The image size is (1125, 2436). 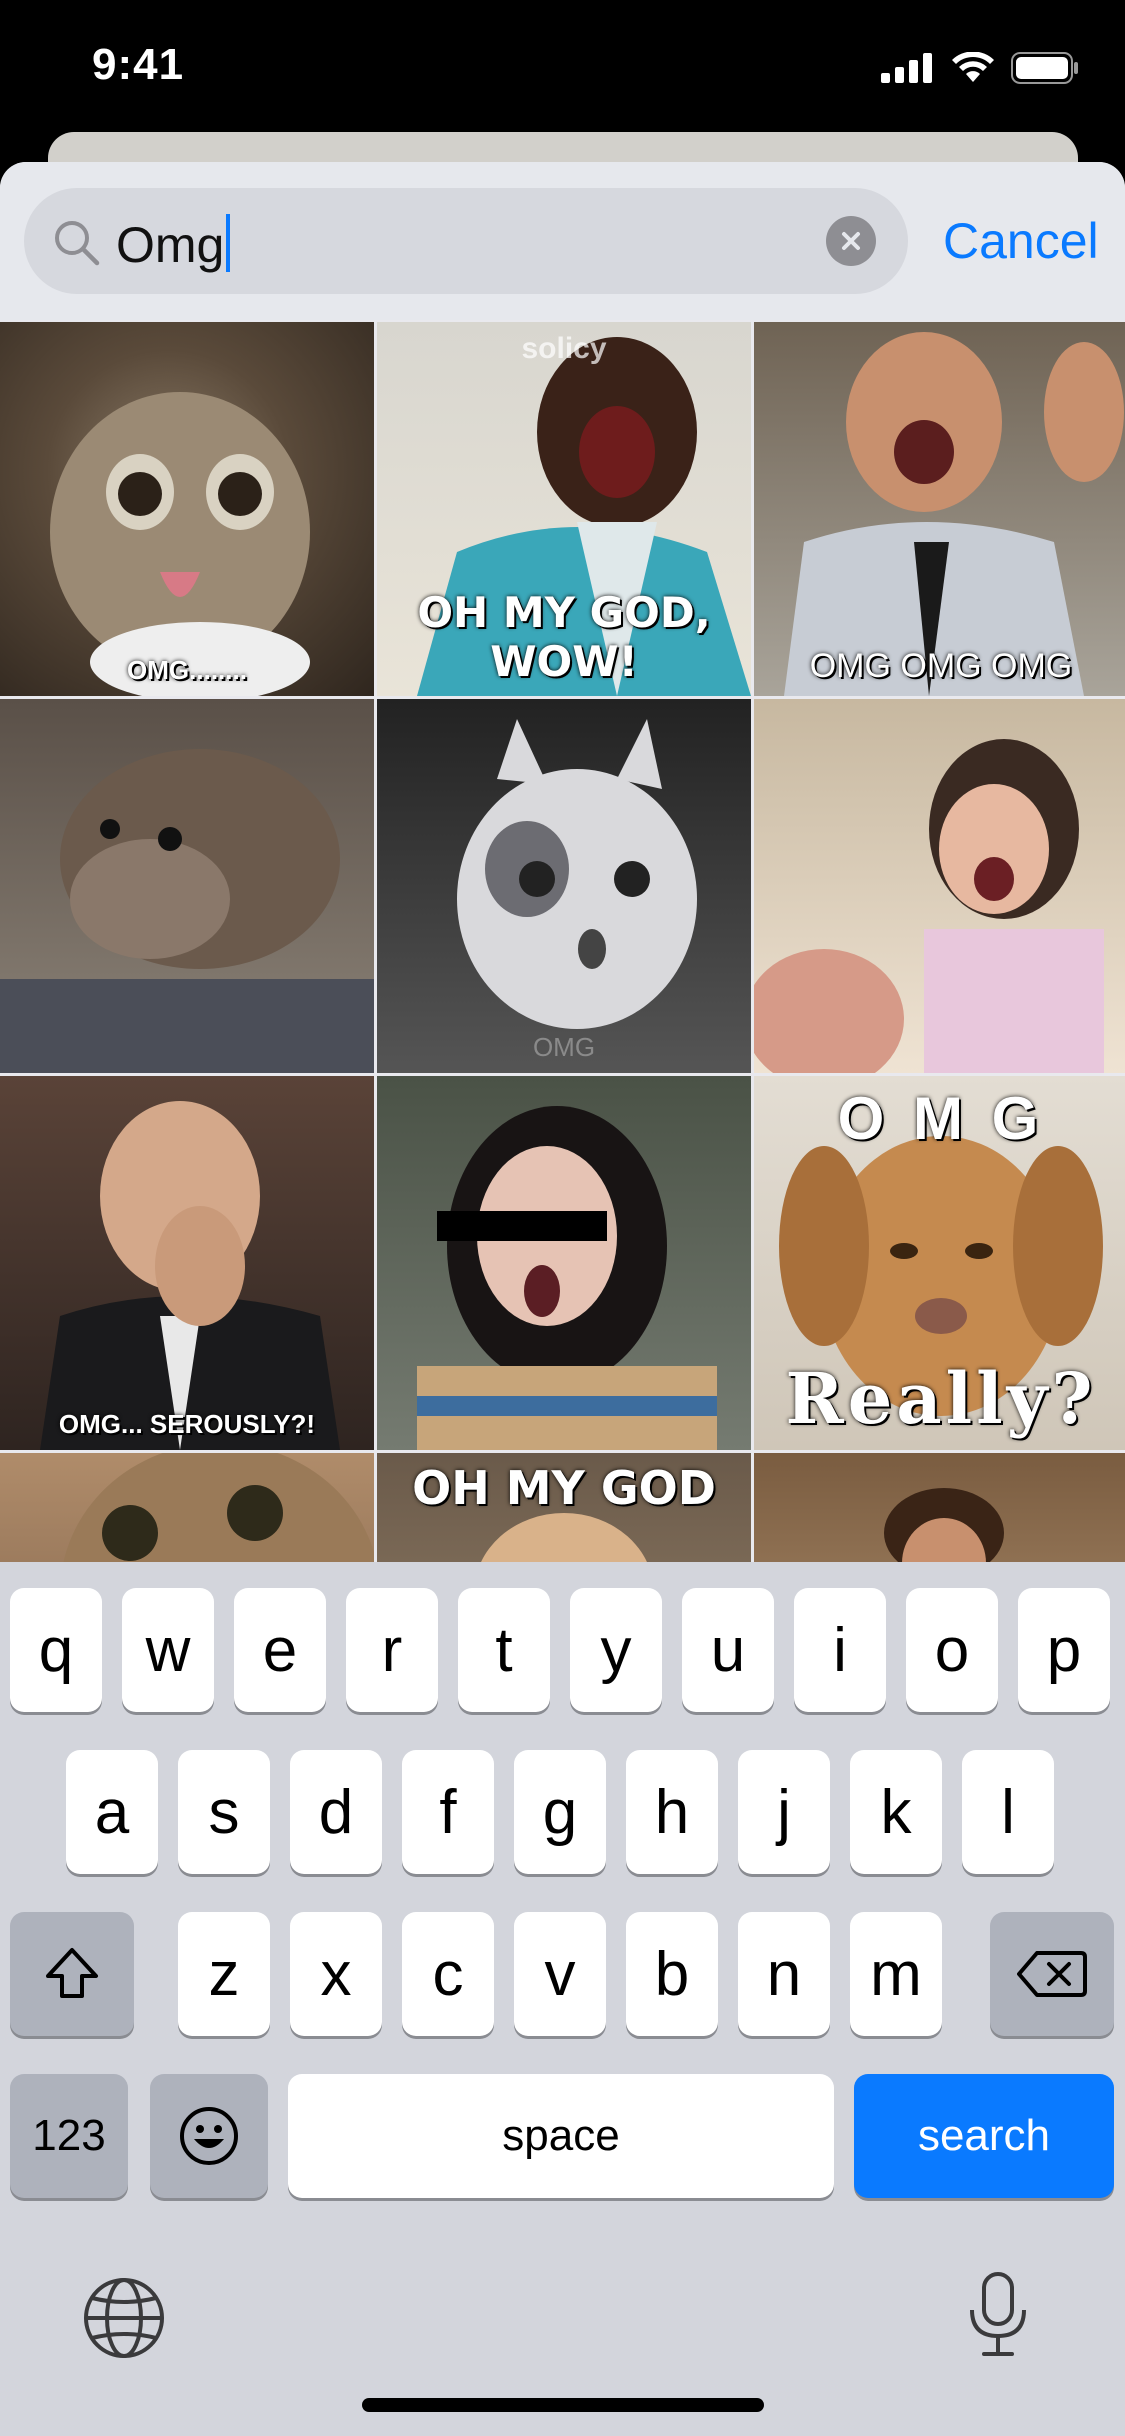 I want to click on search-query: Omg, so click(x=170, y=245).